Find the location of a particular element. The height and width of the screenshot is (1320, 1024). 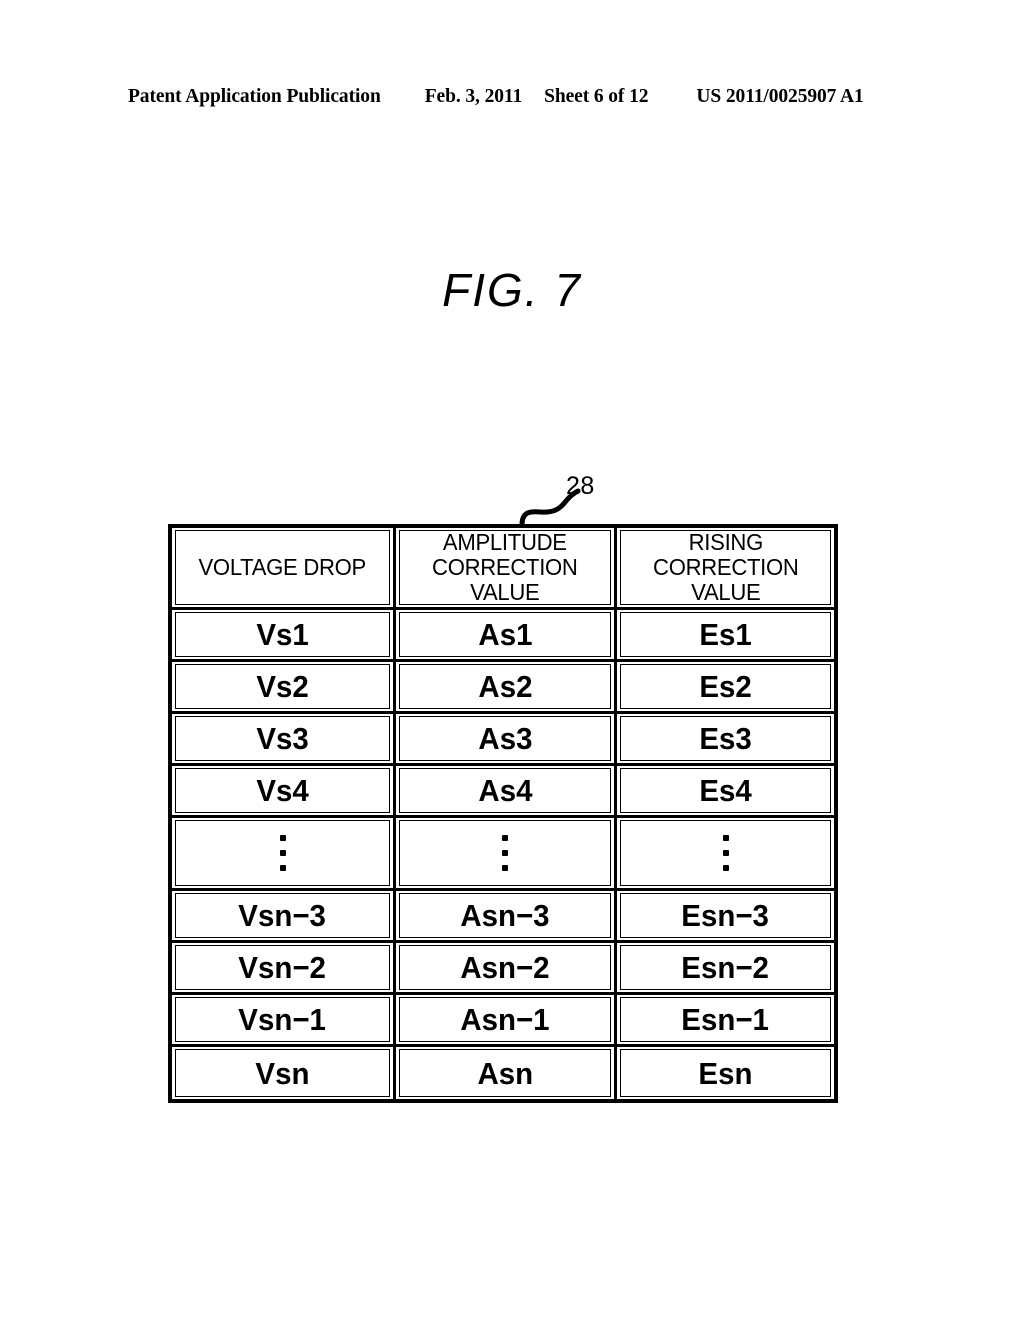

table-cell: As4 is located at coordinates (506, 790).